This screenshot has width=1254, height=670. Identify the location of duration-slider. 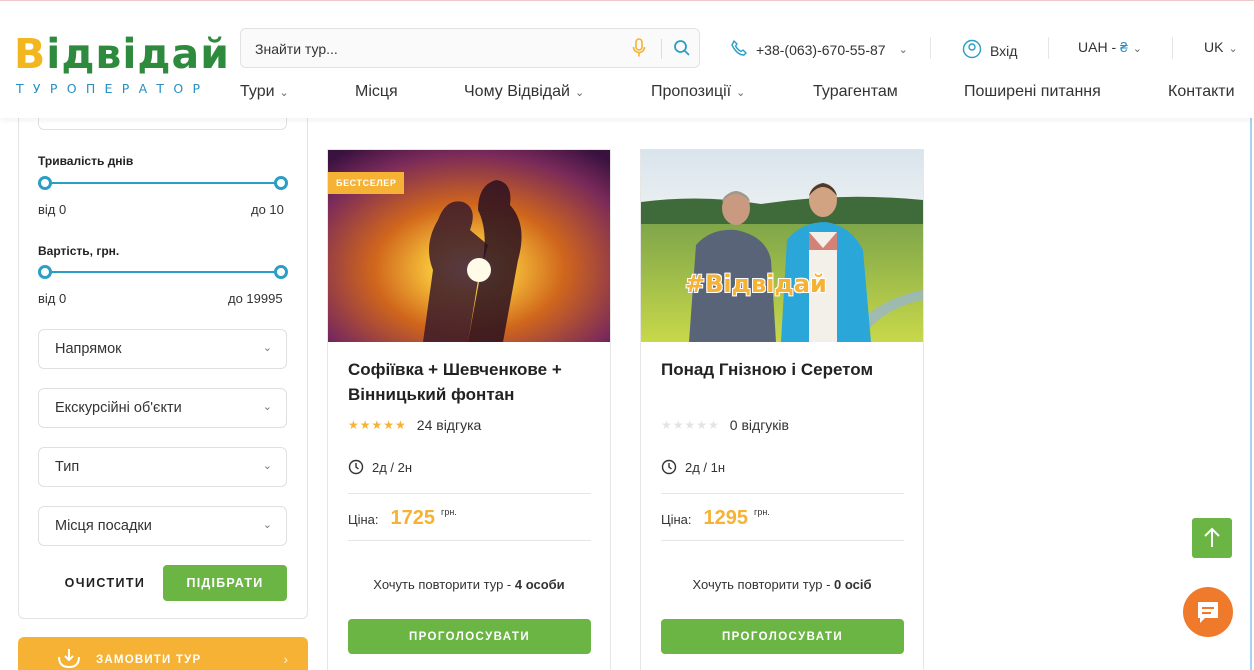
(163, 183).